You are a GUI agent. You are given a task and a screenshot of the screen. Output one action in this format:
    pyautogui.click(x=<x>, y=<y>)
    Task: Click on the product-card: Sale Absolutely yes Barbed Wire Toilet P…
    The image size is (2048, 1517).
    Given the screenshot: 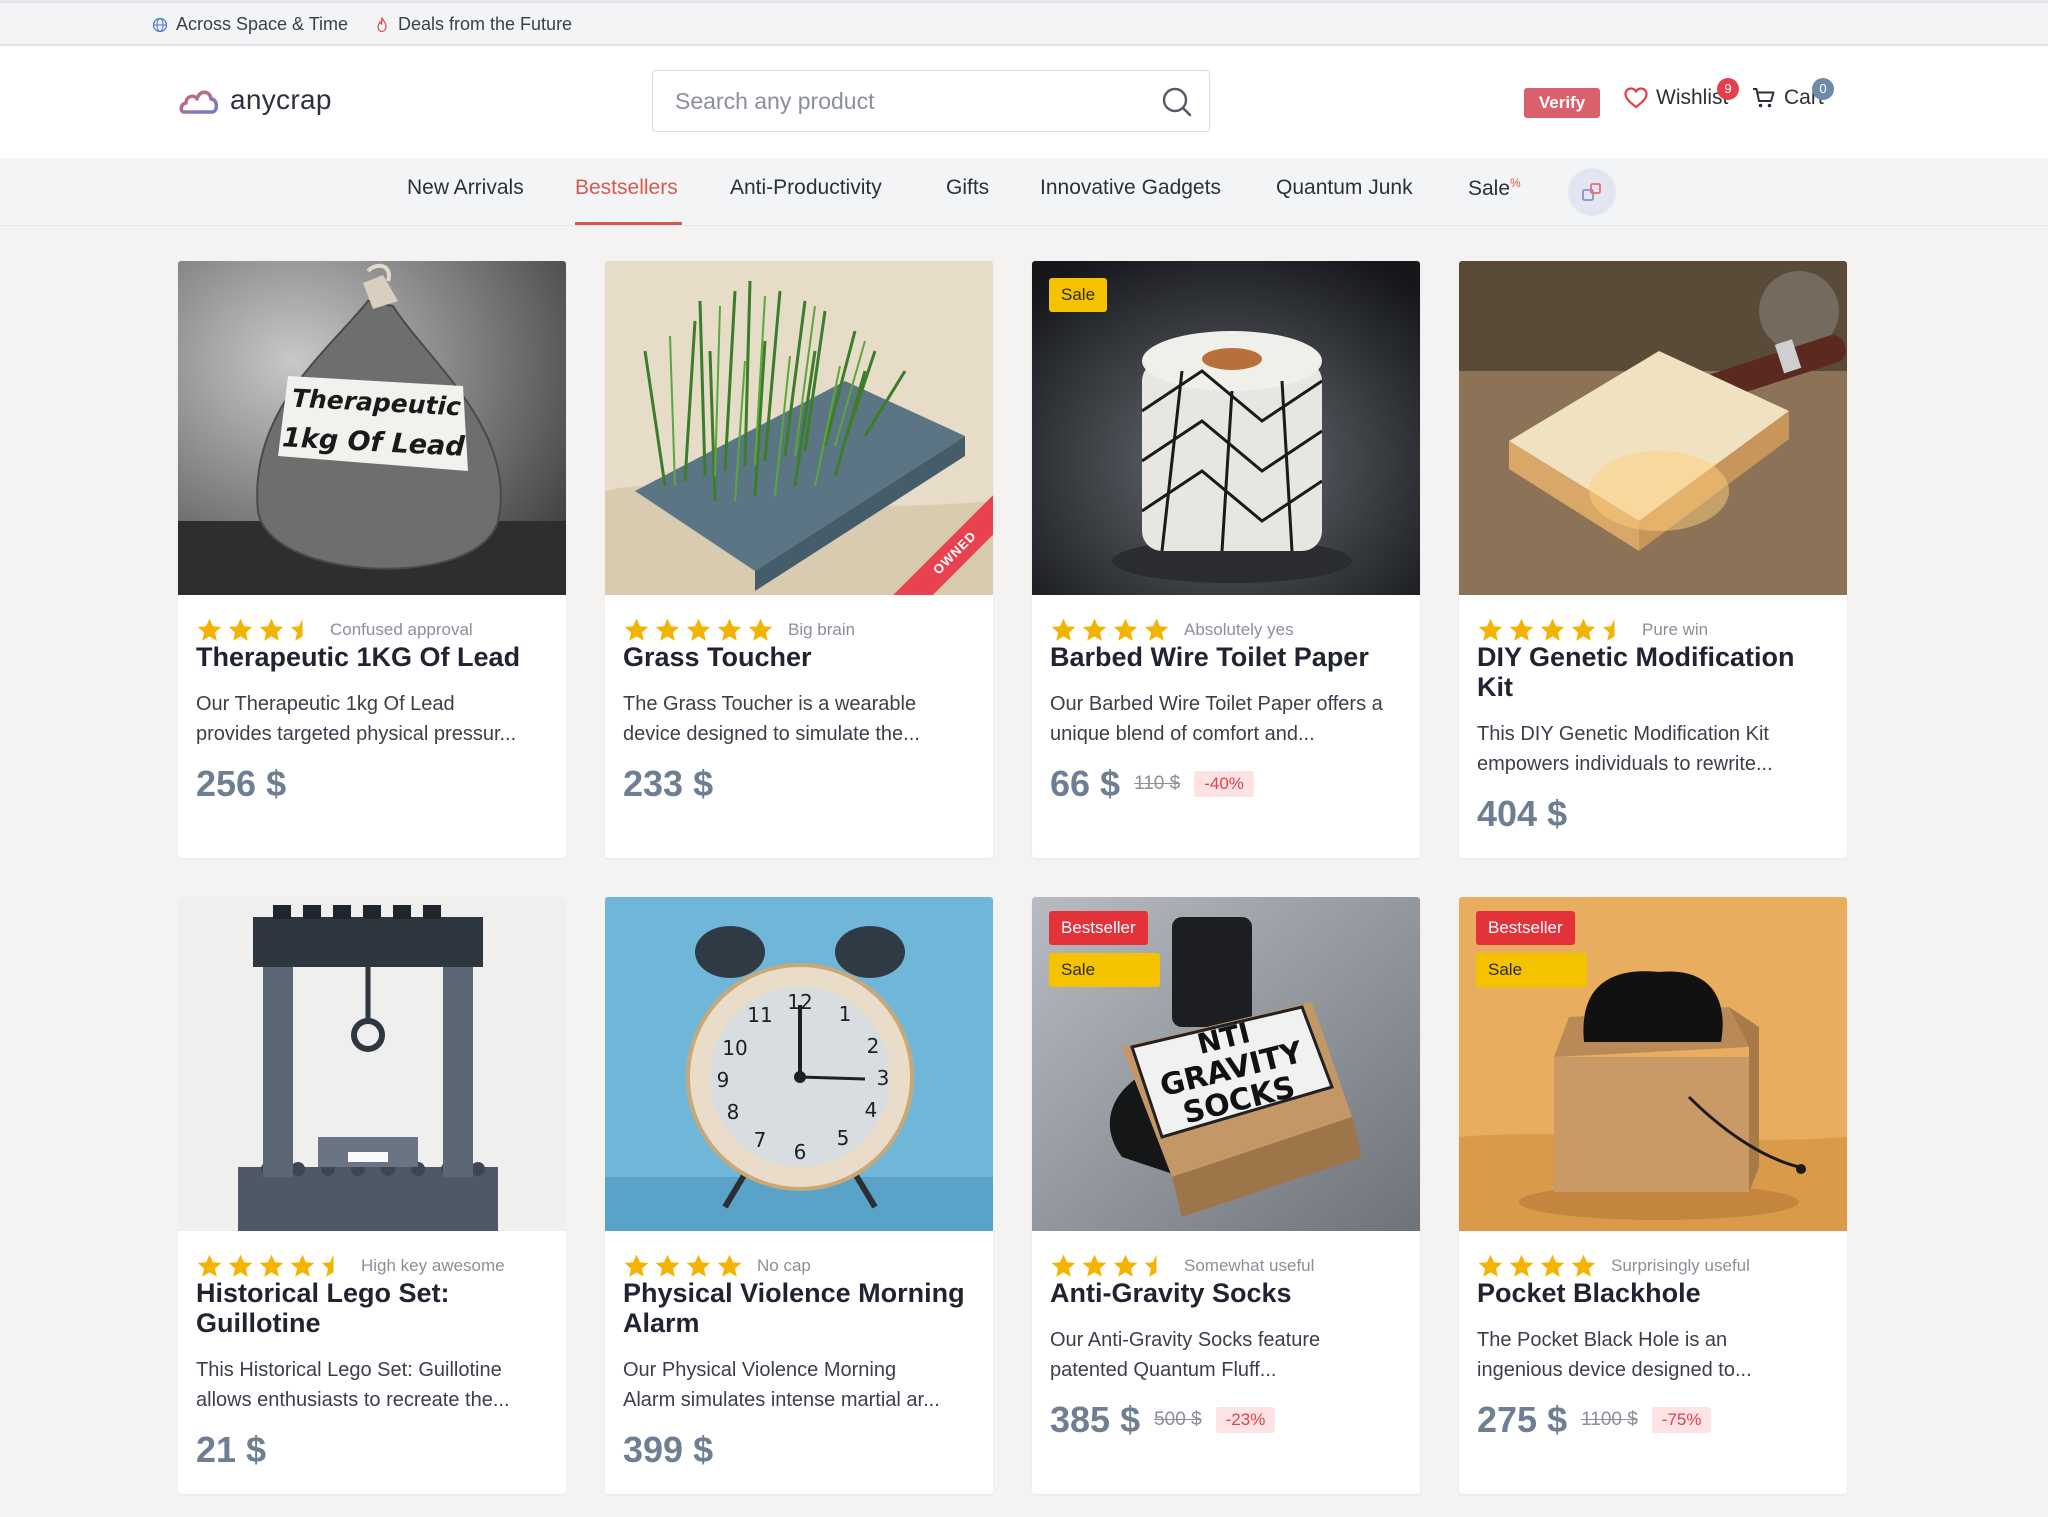 What is the action you would take?
    pyautogui.click(x=1226, y=559)
    